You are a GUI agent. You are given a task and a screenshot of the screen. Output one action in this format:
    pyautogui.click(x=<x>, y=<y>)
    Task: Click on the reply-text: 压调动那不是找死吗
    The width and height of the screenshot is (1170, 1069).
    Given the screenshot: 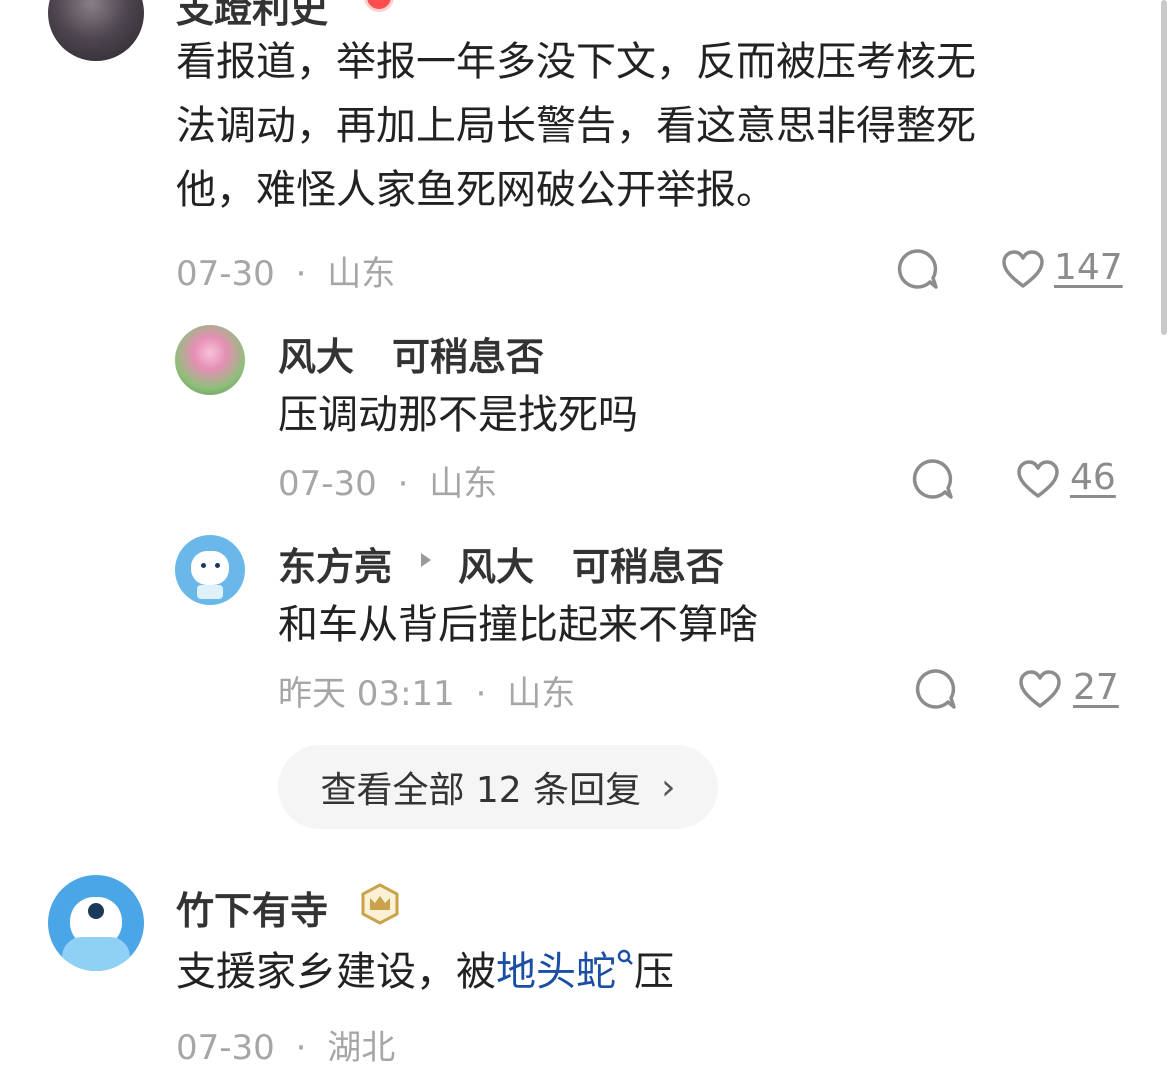 What is the action you would take?
    pyautogui.click(x=458, y=415)
    